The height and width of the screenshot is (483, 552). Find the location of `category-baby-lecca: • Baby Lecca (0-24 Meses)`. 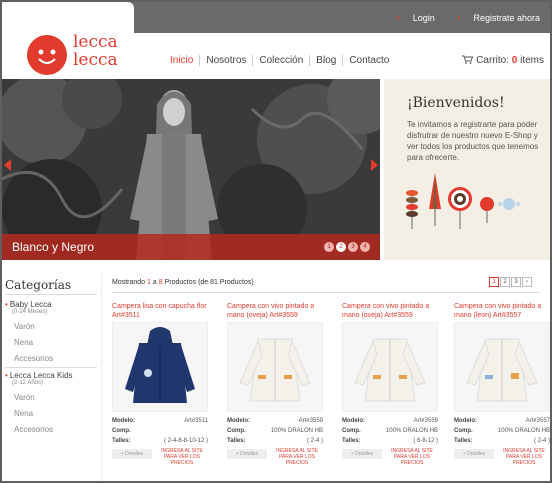

category-baby-lecca: • Baby Lecca (0-24 Meses) is located at coordinates (28, 307).